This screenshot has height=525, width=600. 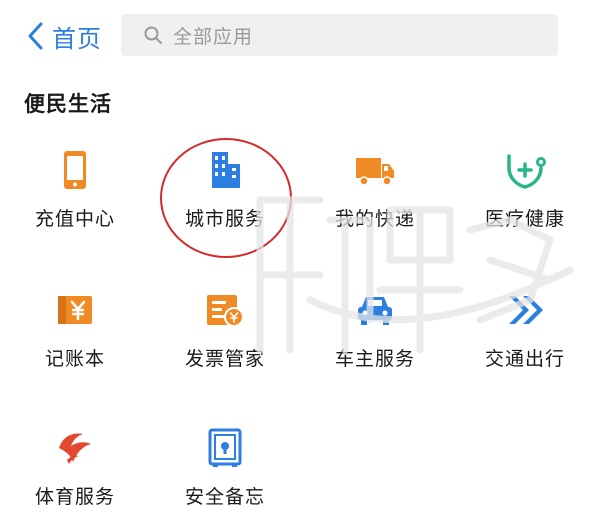 I want to click on back-label: 首页, so click(x=77, y=38).